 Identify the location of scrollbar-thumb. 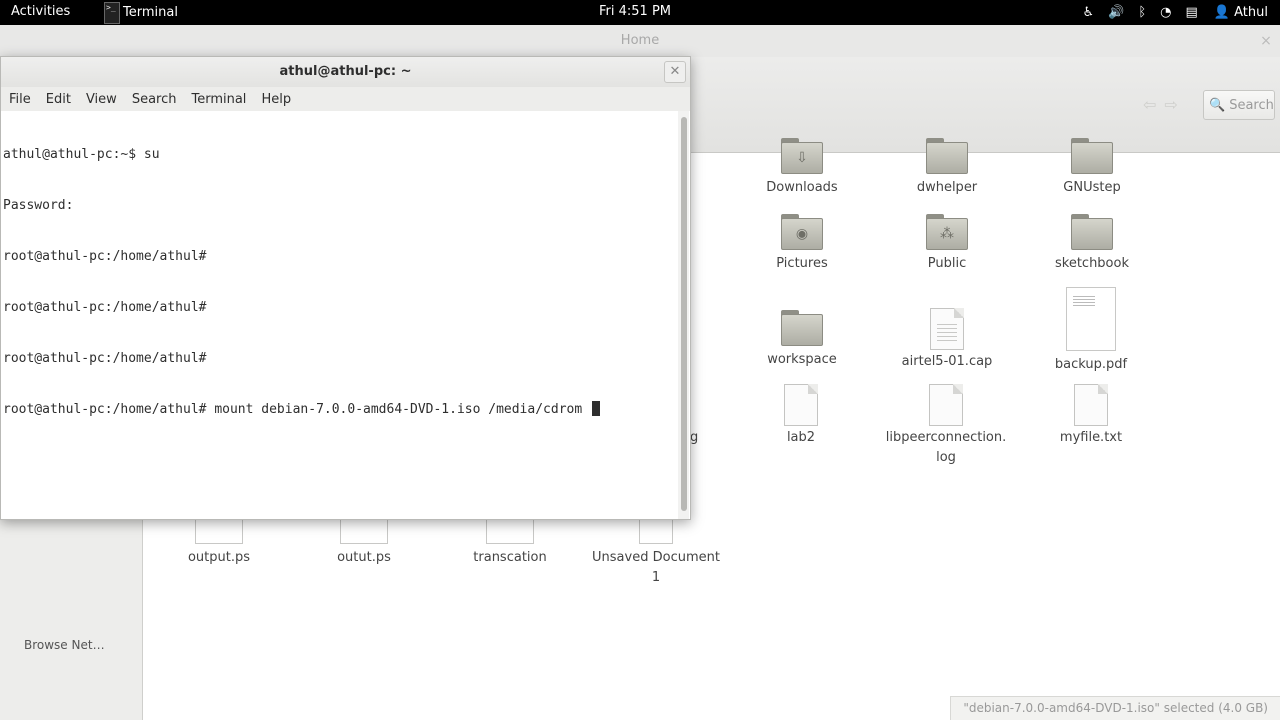
(684, 314).